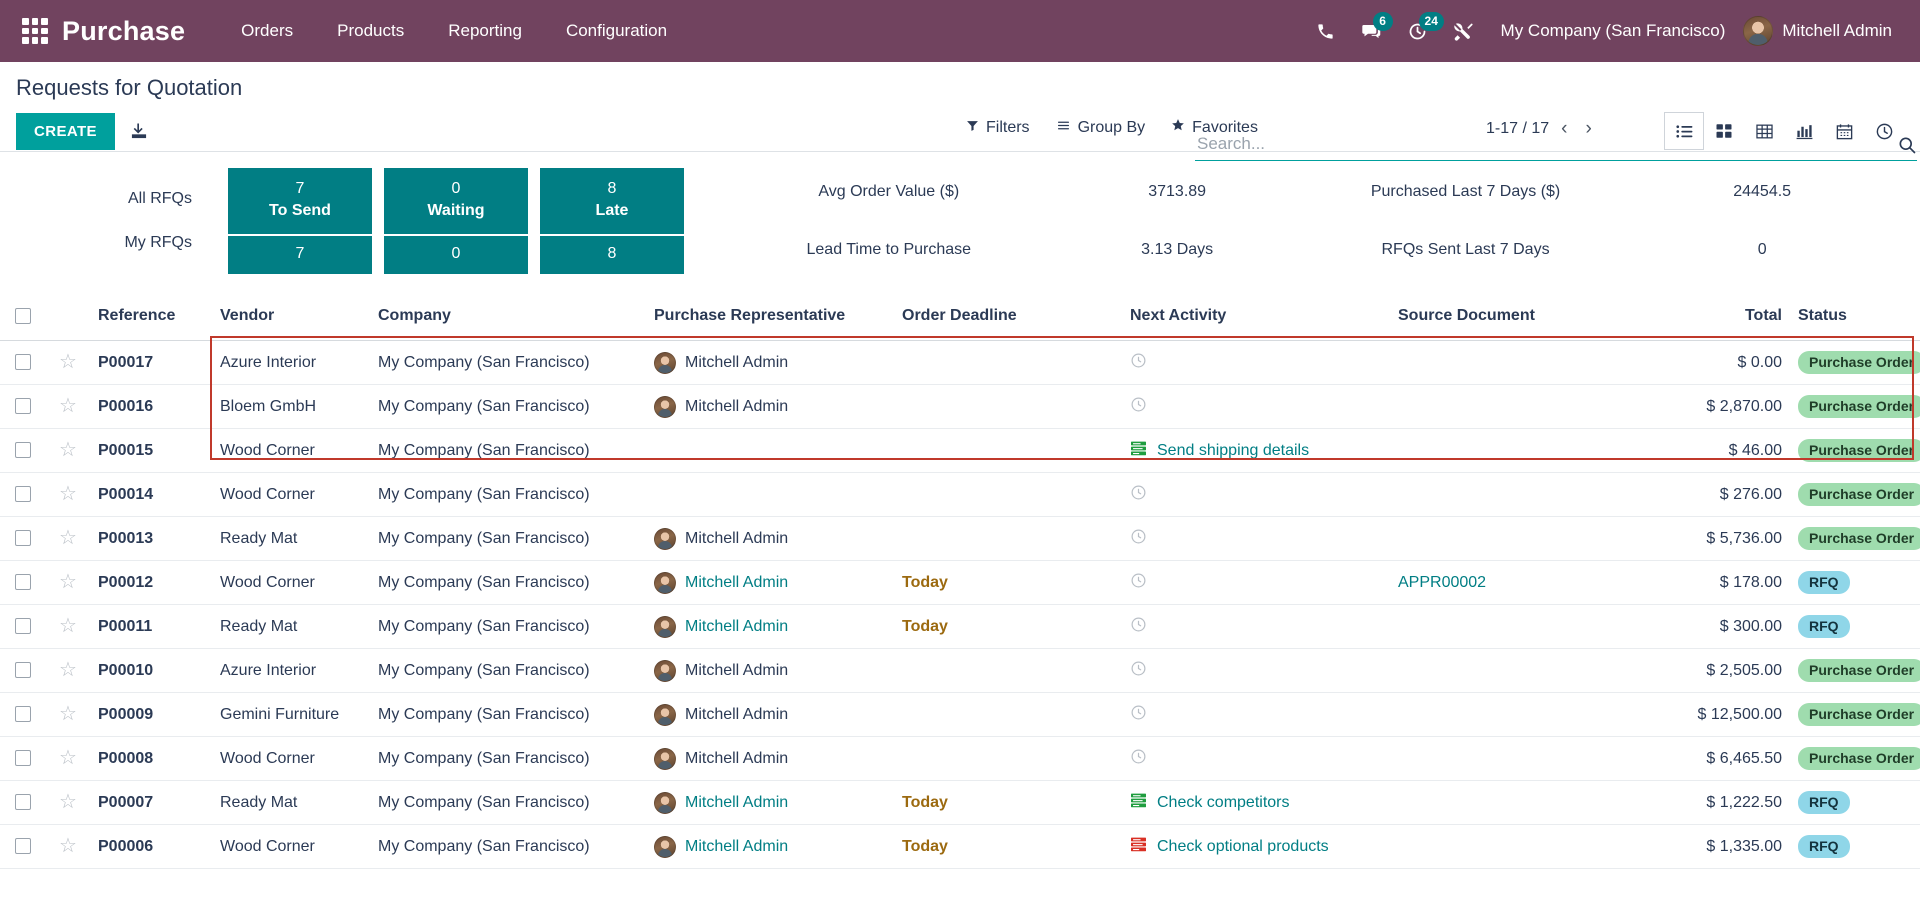 The height and width of the screenshot is (923, 1920). What do you see at coordinates (1100, 128) in the screenshot?
I see `group-by-dropdown: Group By` at bounding box center [1100, 128].